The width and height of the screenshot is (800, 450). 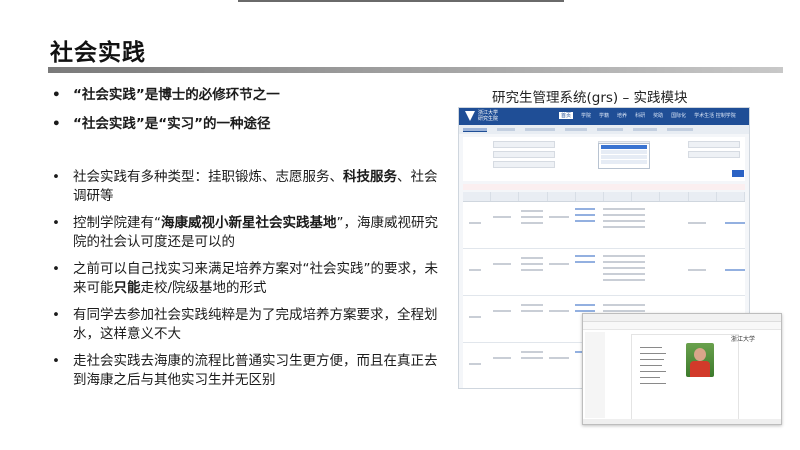 What do you see at coordinates (415, 70) in the screenshot?
I see `title-underline-bar` at bounding box center [415, 70].